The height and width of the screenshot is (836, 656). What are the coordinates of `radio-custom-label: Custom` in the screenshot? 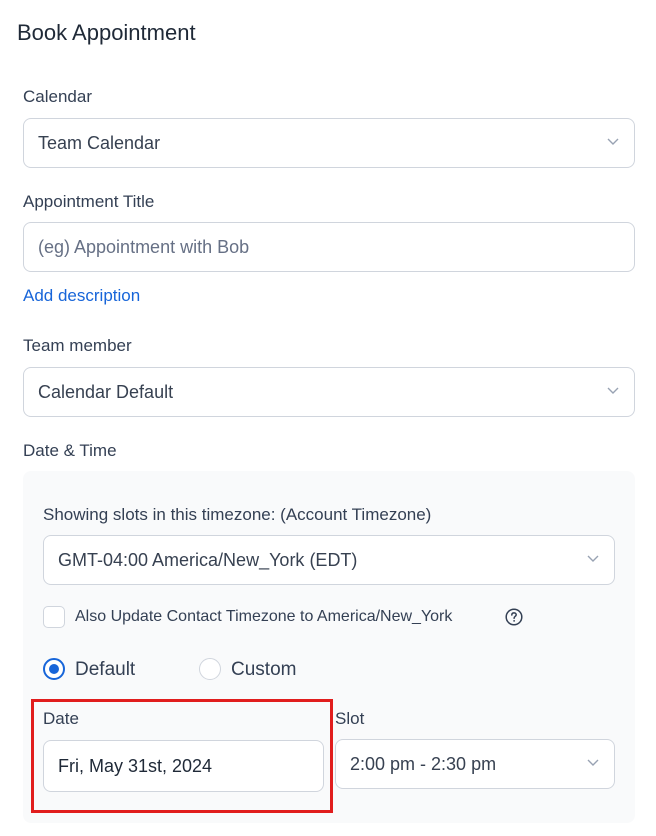 It's located at (264, 669).